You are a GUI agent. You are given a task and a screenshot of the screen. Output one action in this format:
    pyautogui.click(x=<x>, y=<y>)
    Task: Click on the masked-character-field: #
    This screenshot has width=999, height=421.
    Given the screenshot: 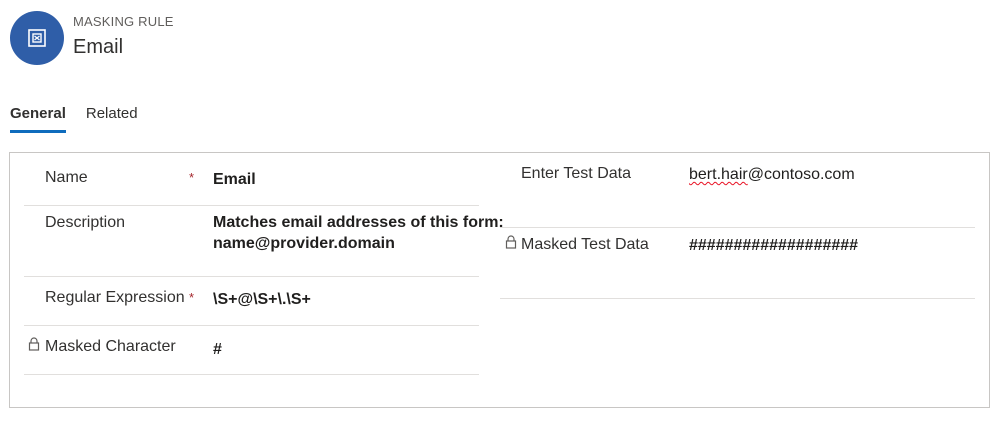 What is the action you would take?
    pyautogui.click(x=217, y=349)
    